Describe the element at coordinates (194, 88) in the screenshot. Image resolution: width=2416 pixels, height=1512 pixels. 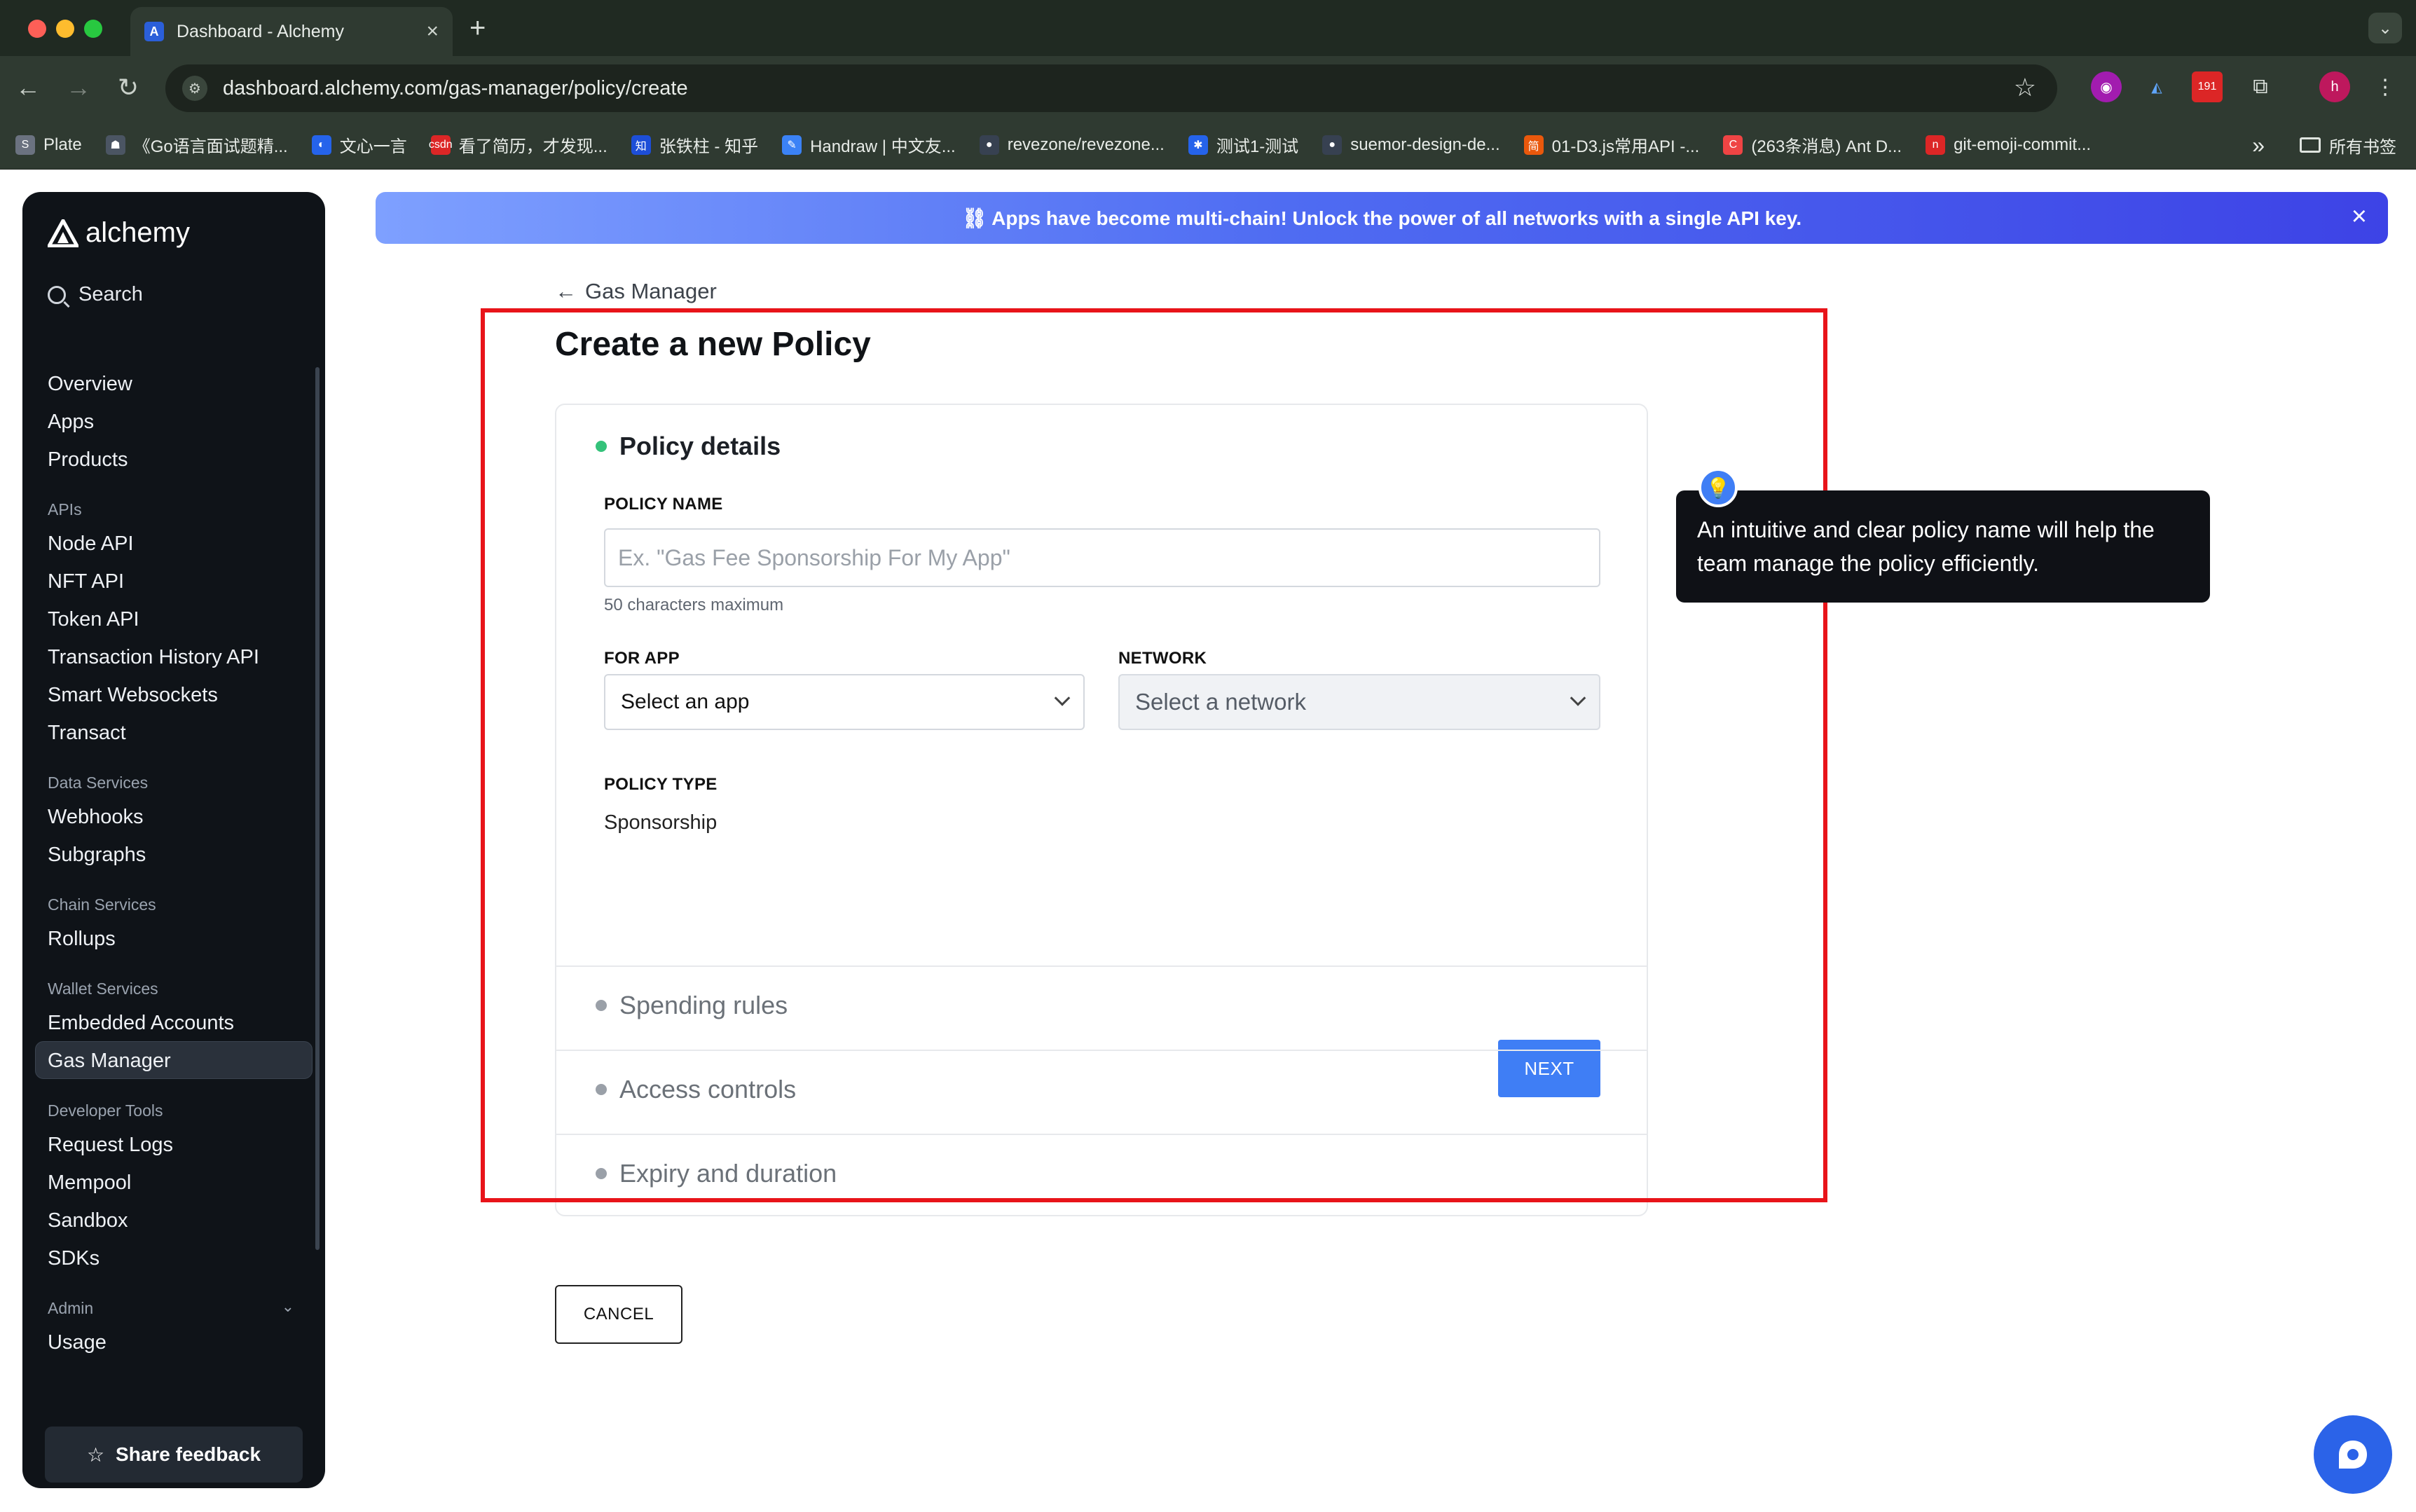
I see `site-settings-icon: ⚙` at that location.